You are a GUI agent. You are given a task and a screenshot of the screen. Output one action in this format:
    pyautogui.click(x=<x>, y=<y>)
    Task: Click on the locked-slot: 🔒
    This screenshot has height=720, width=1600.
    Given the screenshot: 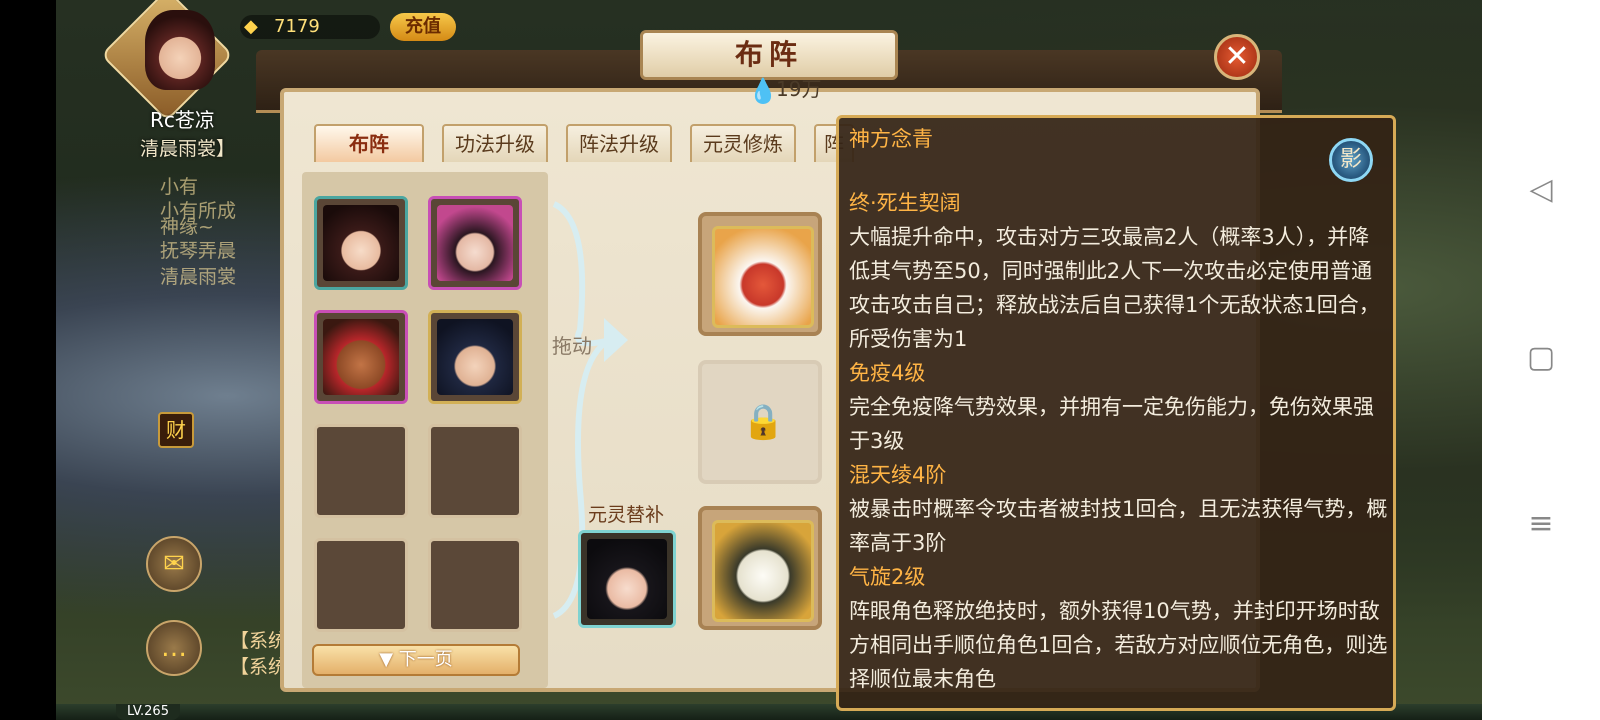 What is the action you would take?
    pyautogui.click(x=760, y=422)
    